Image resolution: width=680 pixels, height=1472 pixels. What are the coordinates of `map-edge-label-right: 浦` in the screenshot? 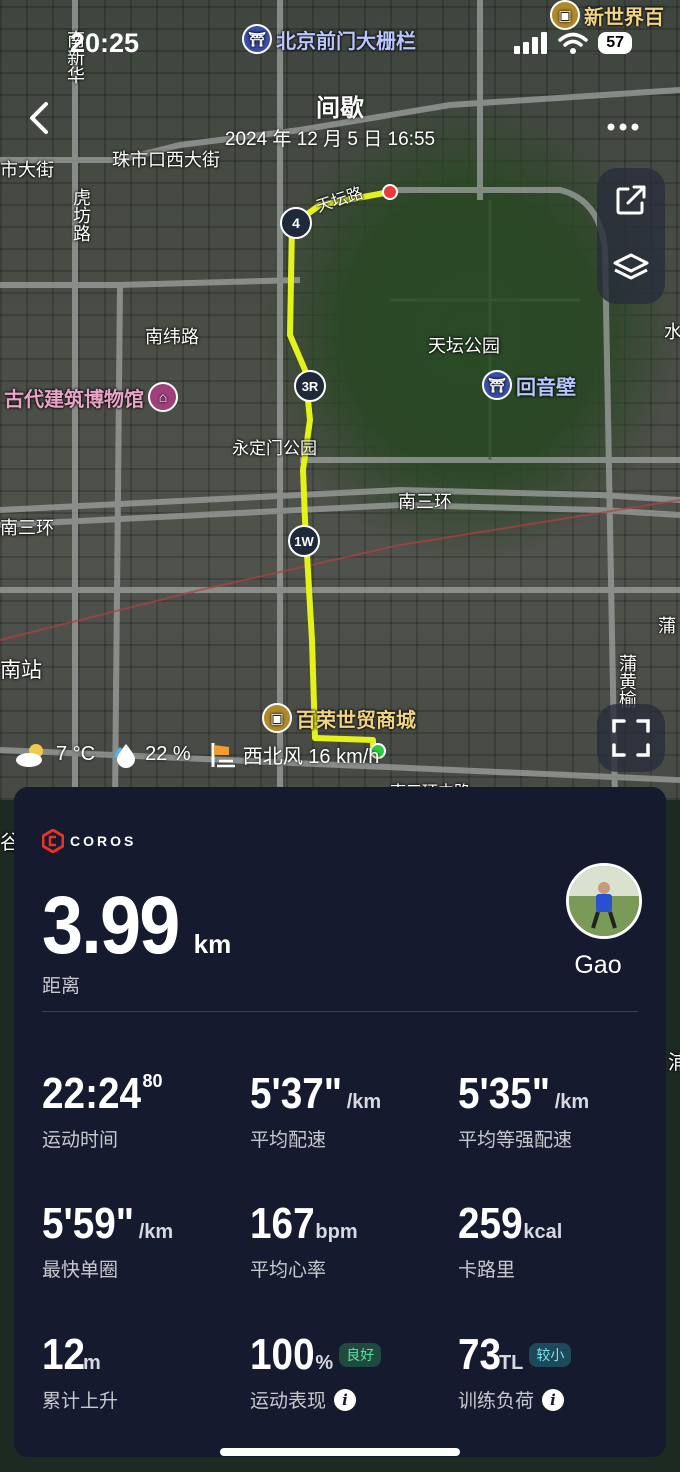 It's located at (674, 1063).